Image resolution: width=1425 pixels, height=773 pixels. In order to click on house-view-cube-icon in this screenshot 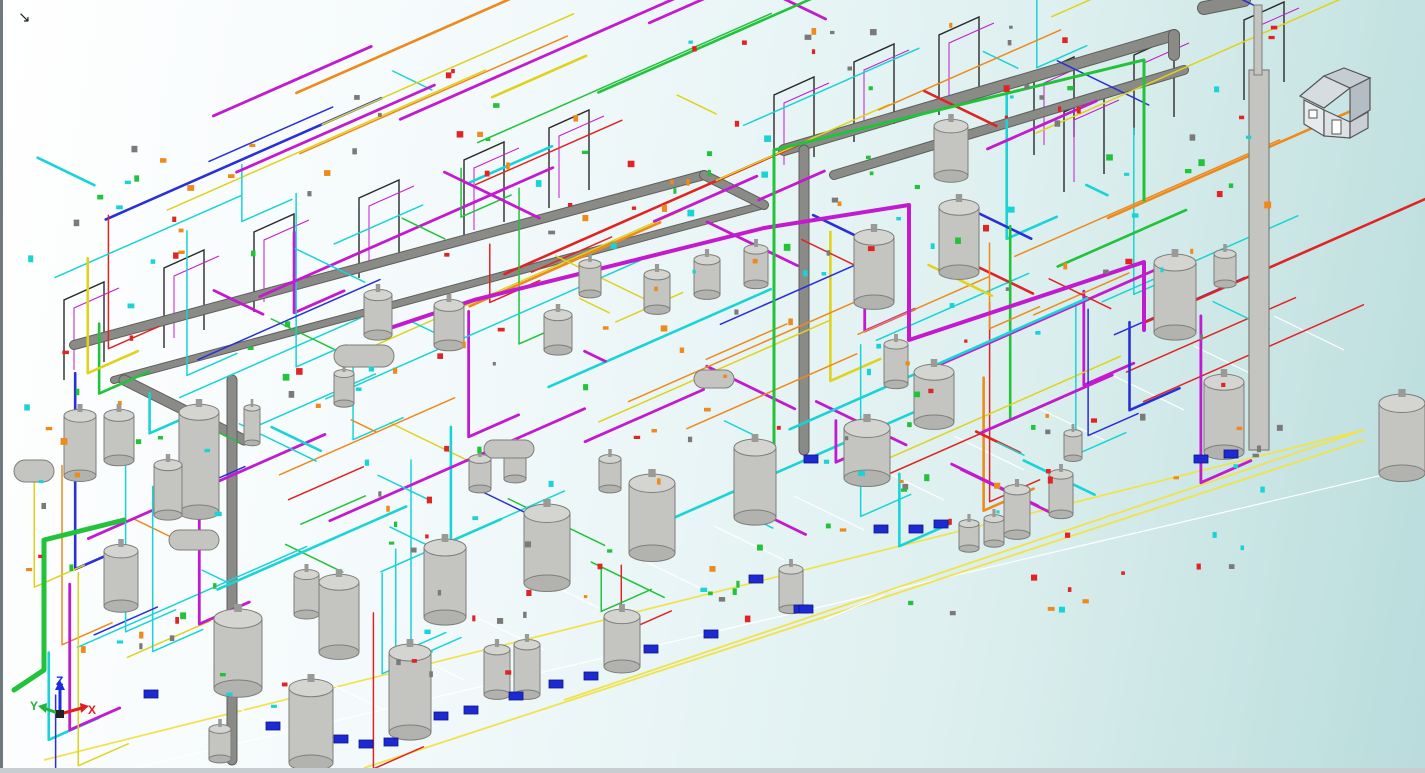, I will do `click(1335, 103)`.